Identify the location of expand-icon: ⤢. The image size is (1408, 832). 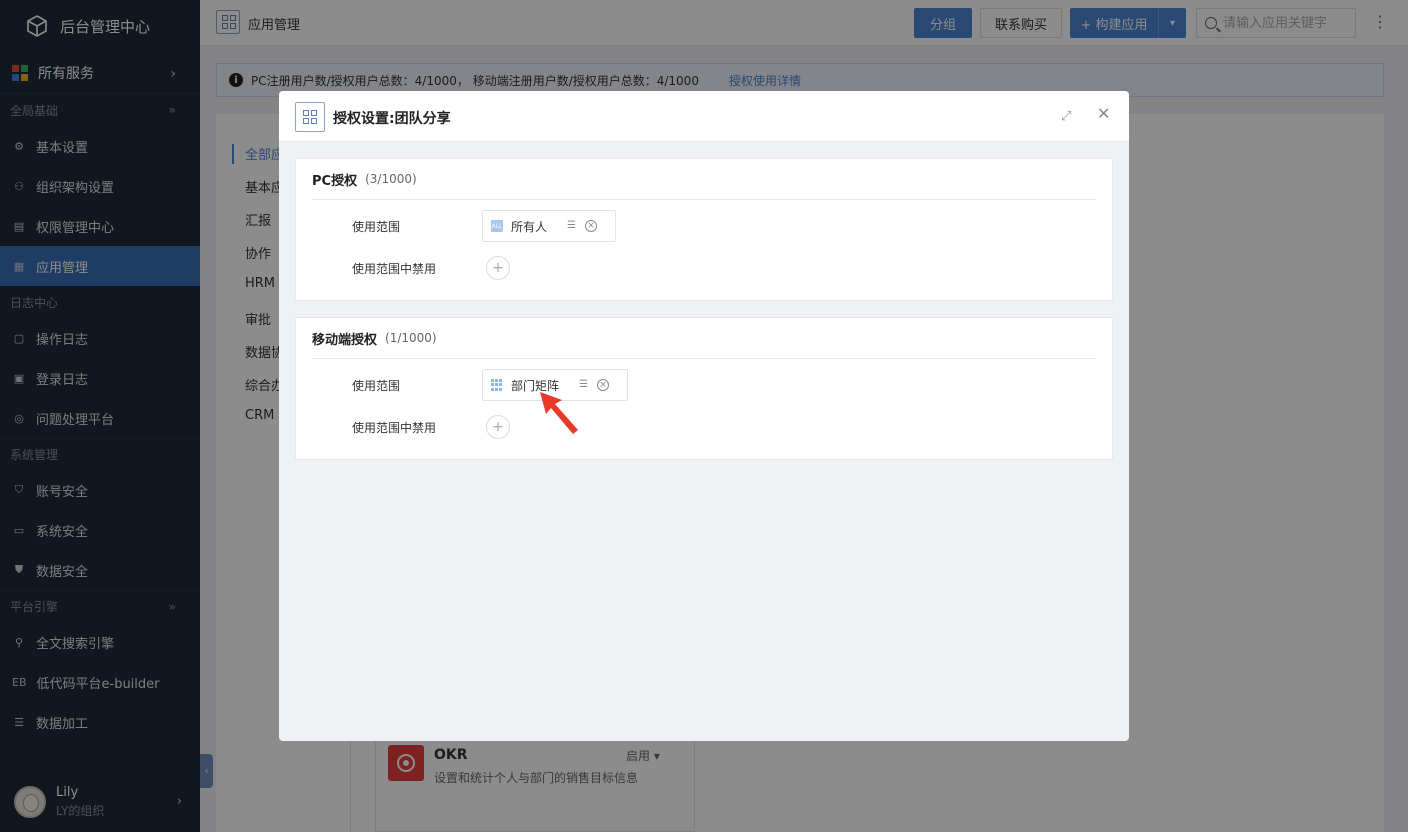
(1068, 116).